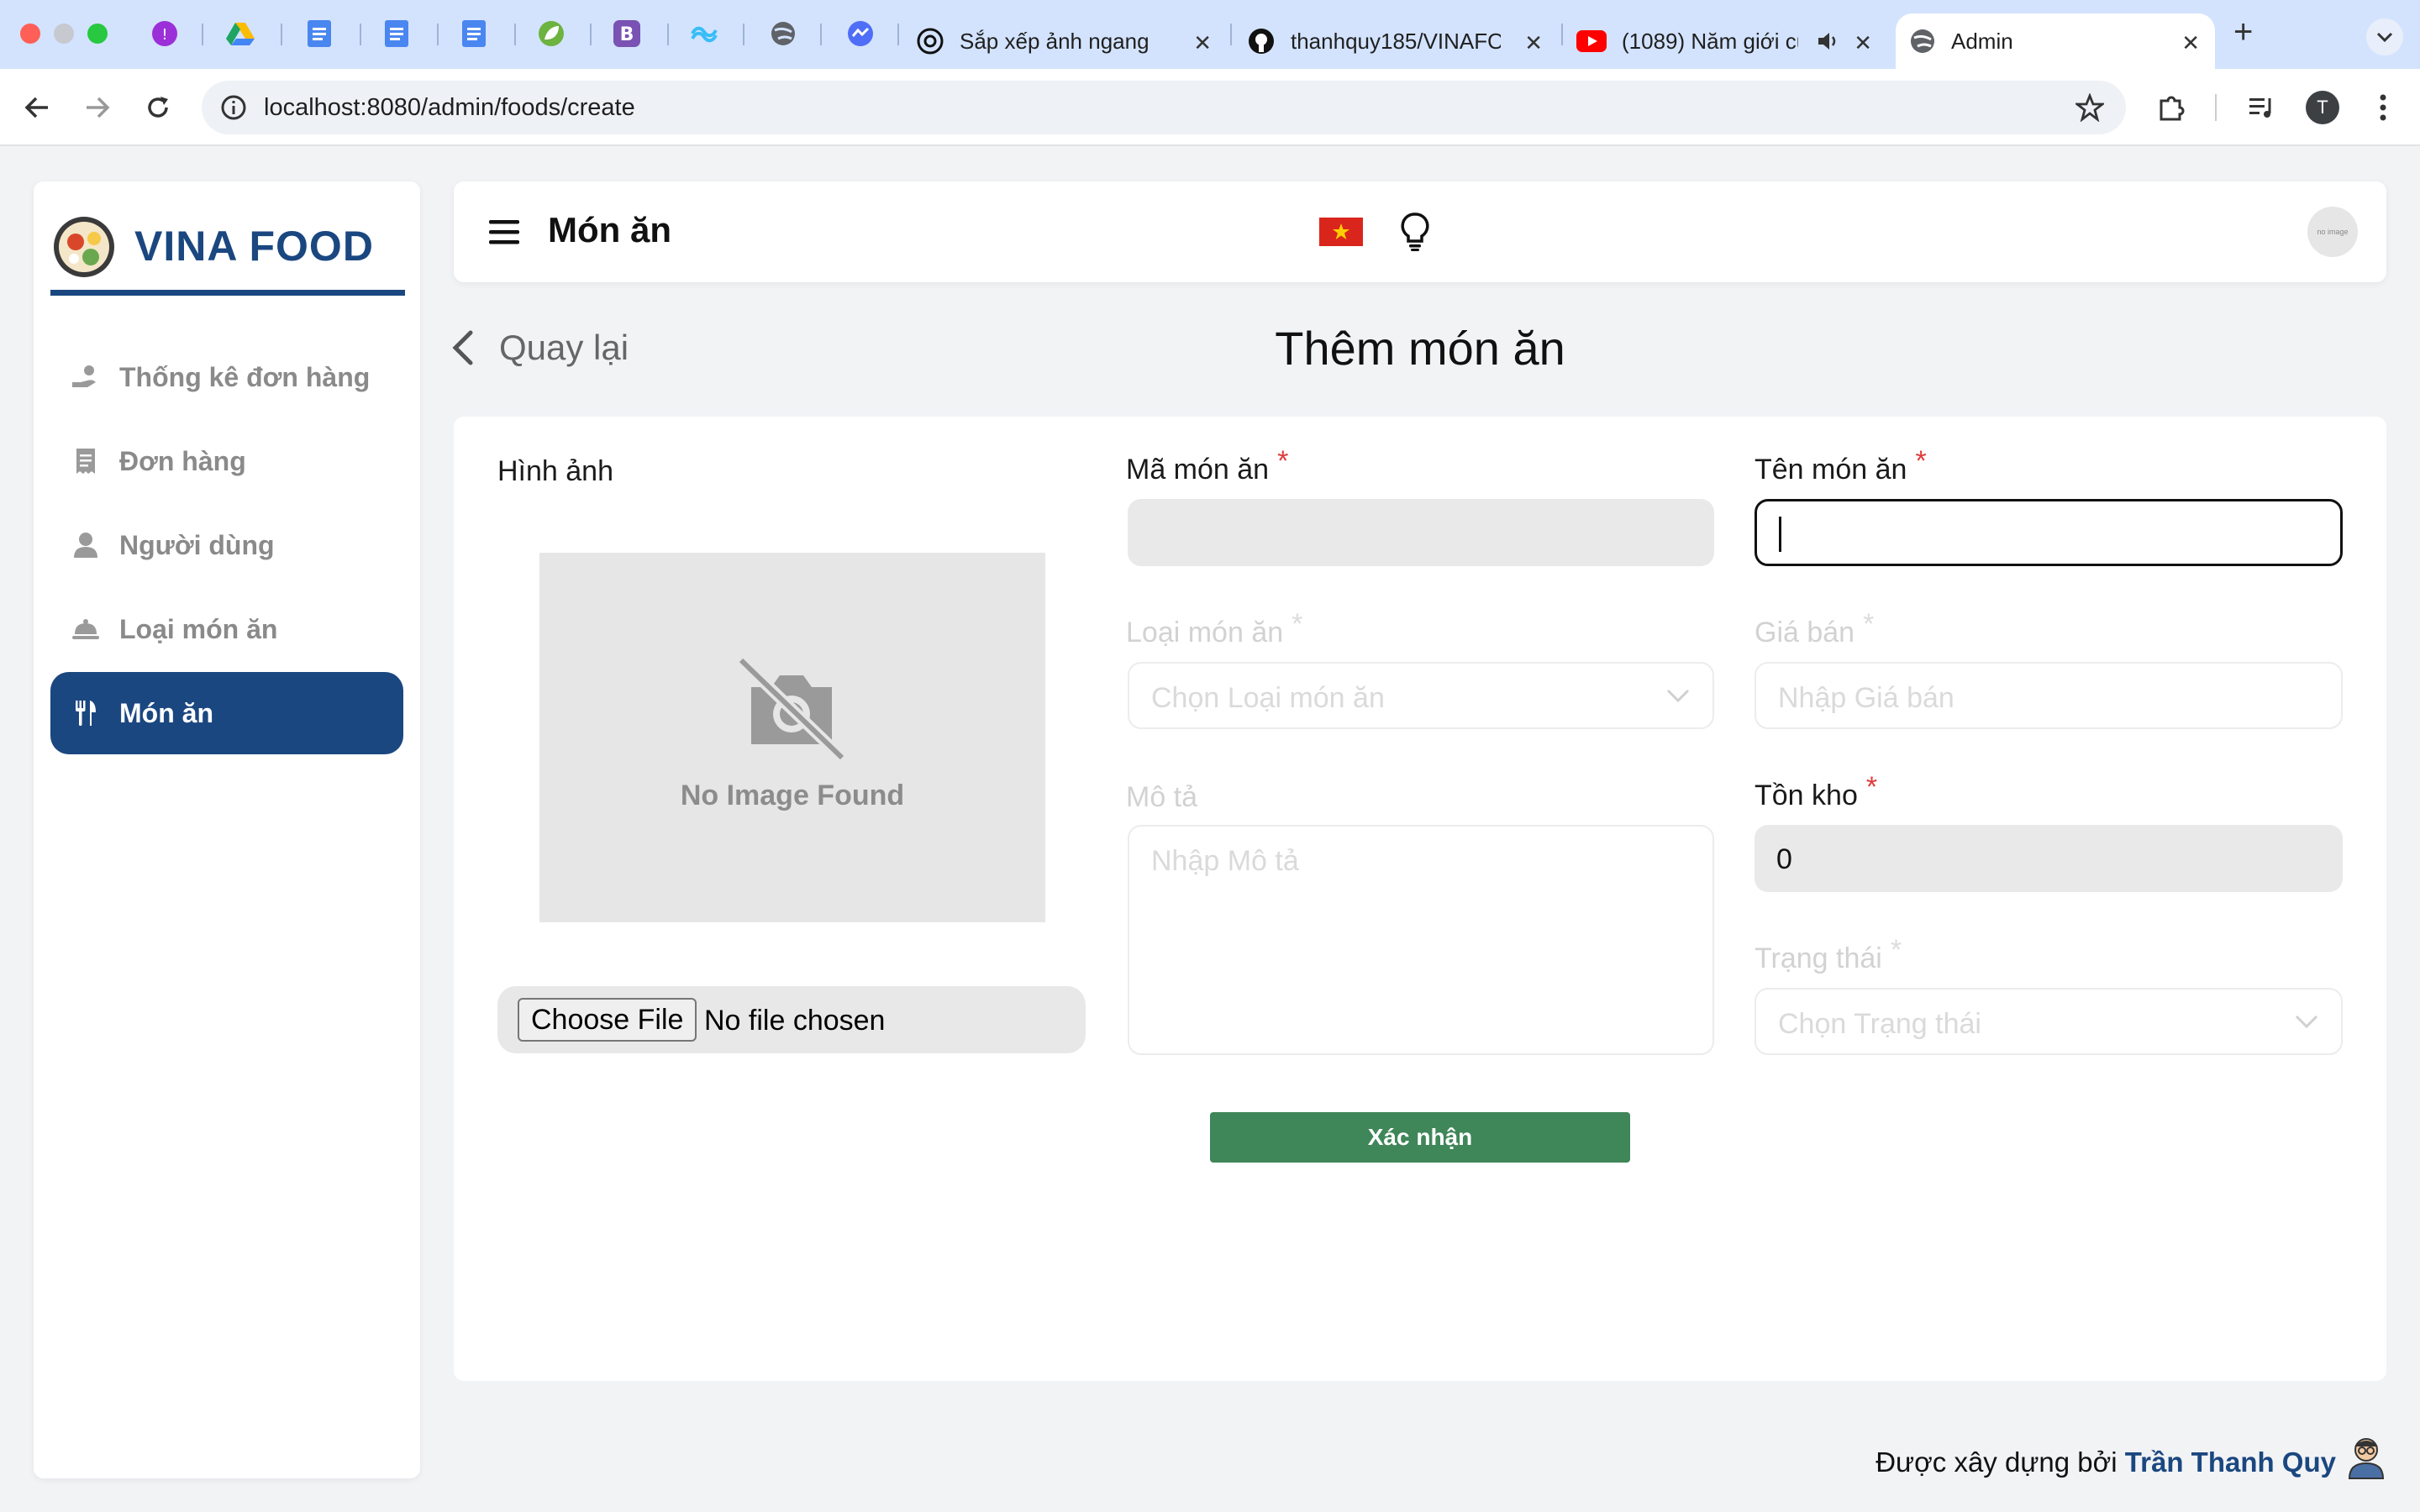  I want to click on status-label-text: Trạng thái, so click(1818, 958).